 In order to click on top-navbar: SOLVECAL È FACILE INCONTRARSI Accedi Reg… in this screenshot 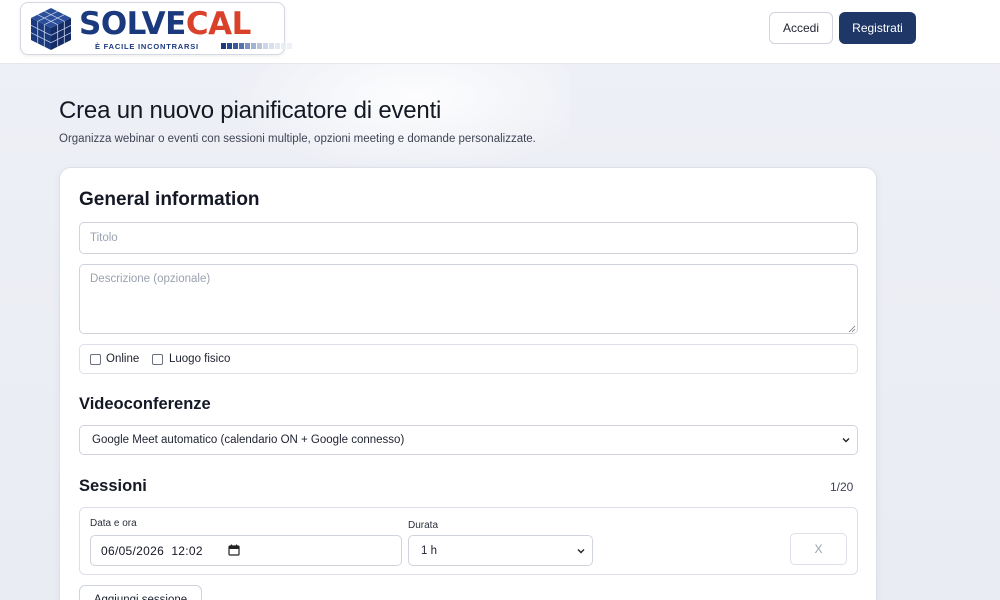, I will do `click(500, 32)`.